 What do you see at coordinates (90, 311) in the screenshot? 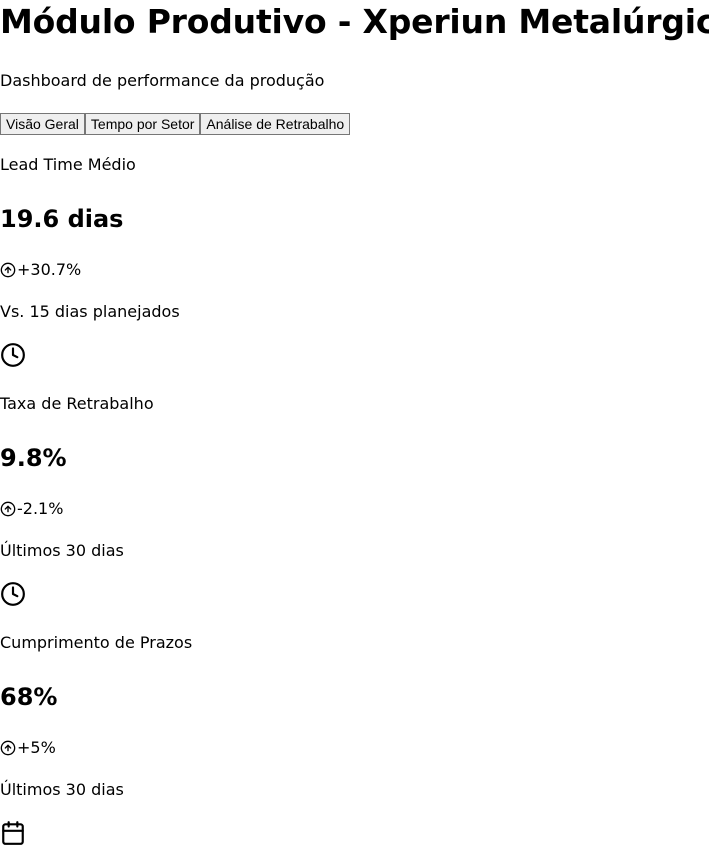
I see `kpi-note: Vs. 15 dias planejados` at bounding box center [90, 311].